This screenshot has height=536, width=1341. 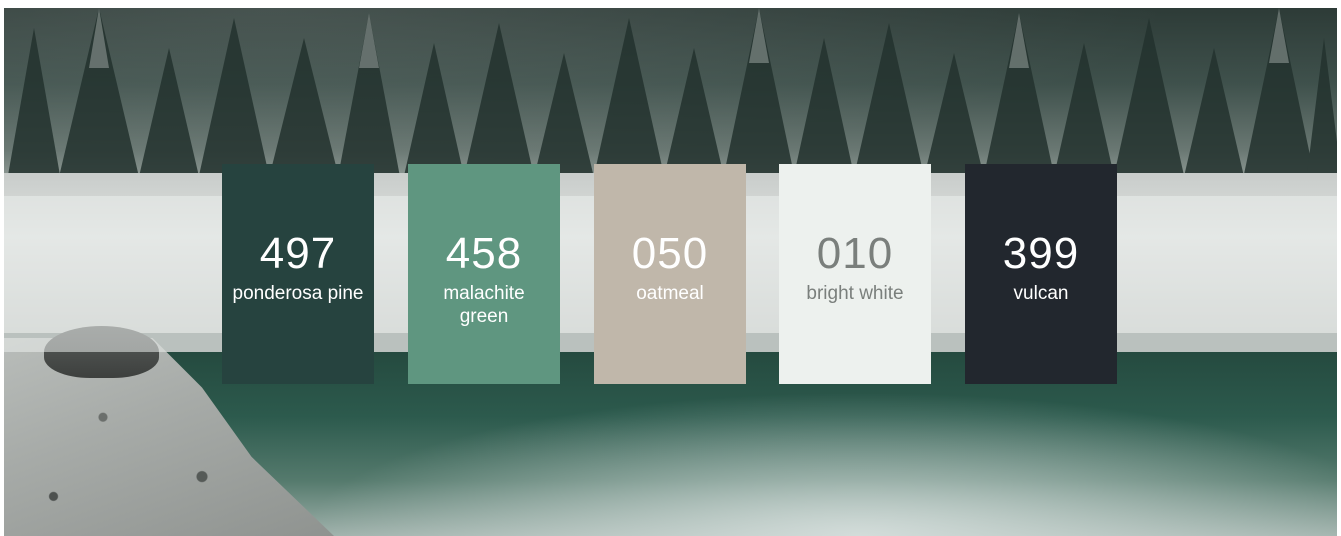 I want to click on swatch-code: 050, so click(x=670, y=253).